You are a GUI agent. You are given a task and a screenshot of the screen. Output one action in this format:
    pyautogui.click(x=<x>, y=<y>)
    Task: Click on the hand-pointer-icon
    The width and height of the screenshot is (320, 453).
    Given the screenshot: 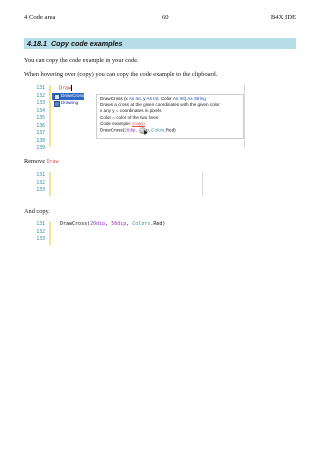 What is the action you would take?
    pyautogui.click(x=143, y=131)
    